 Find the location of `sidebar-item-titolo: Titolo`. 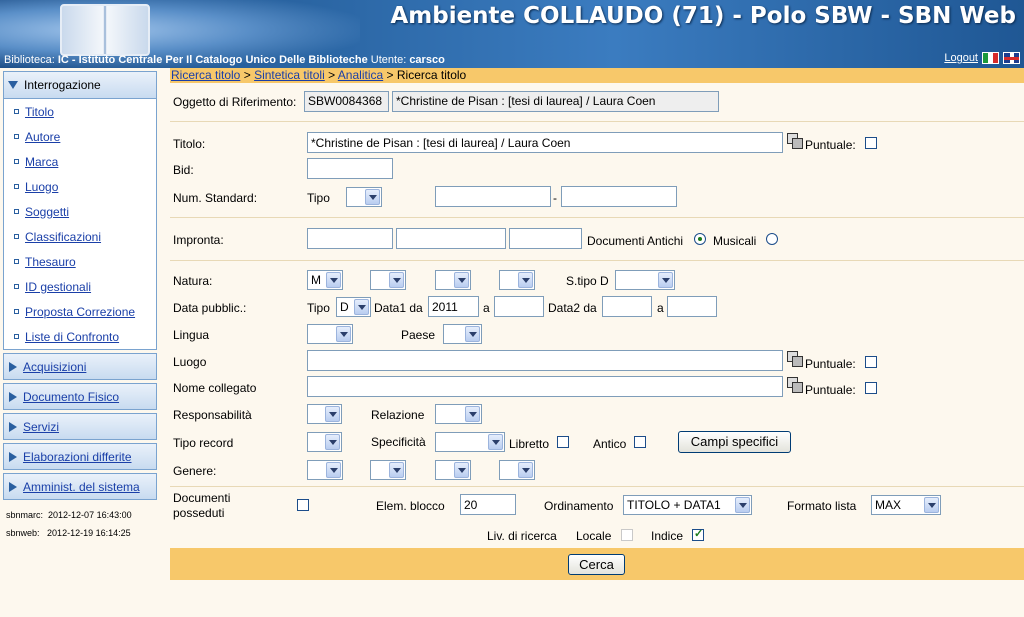

sidebar-item-titolo: Titolo is located at coordinates (80, 111).